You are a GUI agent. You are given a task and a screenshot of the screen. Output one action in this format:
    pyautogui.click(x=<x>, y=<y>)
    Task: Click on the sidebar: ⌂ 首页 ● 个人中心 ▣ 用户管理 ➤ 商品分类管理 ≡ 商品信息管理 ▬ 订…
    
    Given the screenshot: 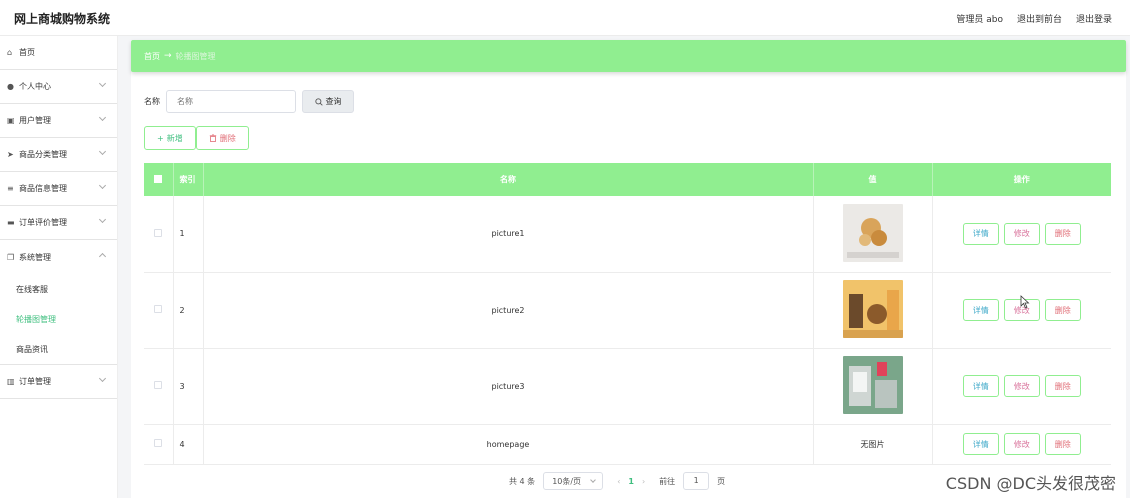 What is the action you would take?
    pyautogui.click(x=59, y=267)
    